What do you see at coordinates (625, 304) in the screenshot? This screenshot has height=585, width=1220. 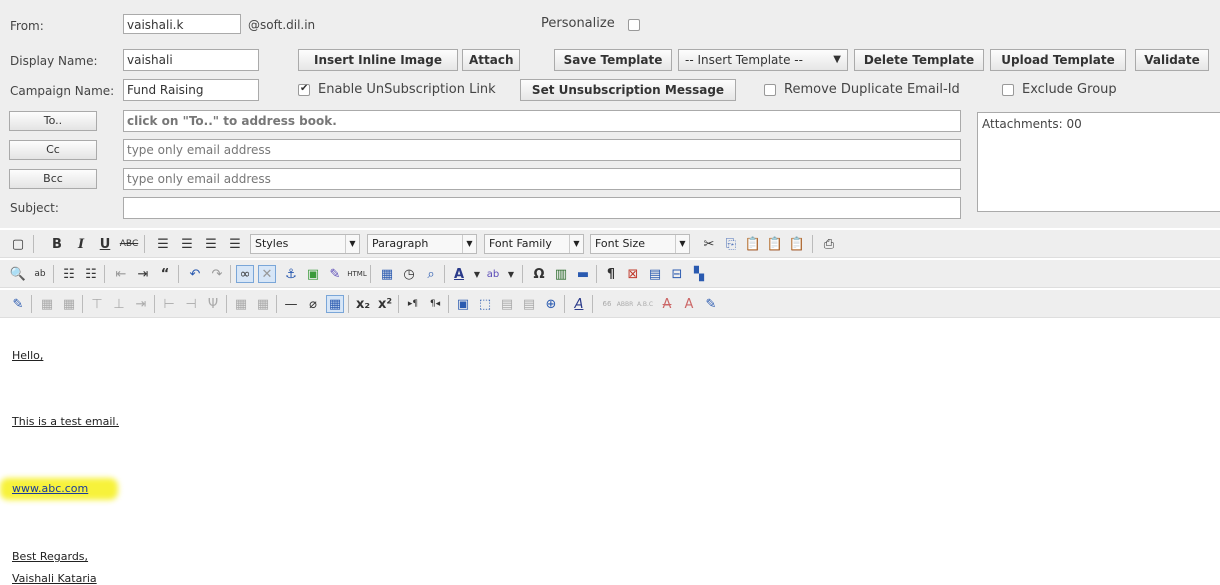 I see `abbr-icon: ABBR` at bounding box center [625, 304].